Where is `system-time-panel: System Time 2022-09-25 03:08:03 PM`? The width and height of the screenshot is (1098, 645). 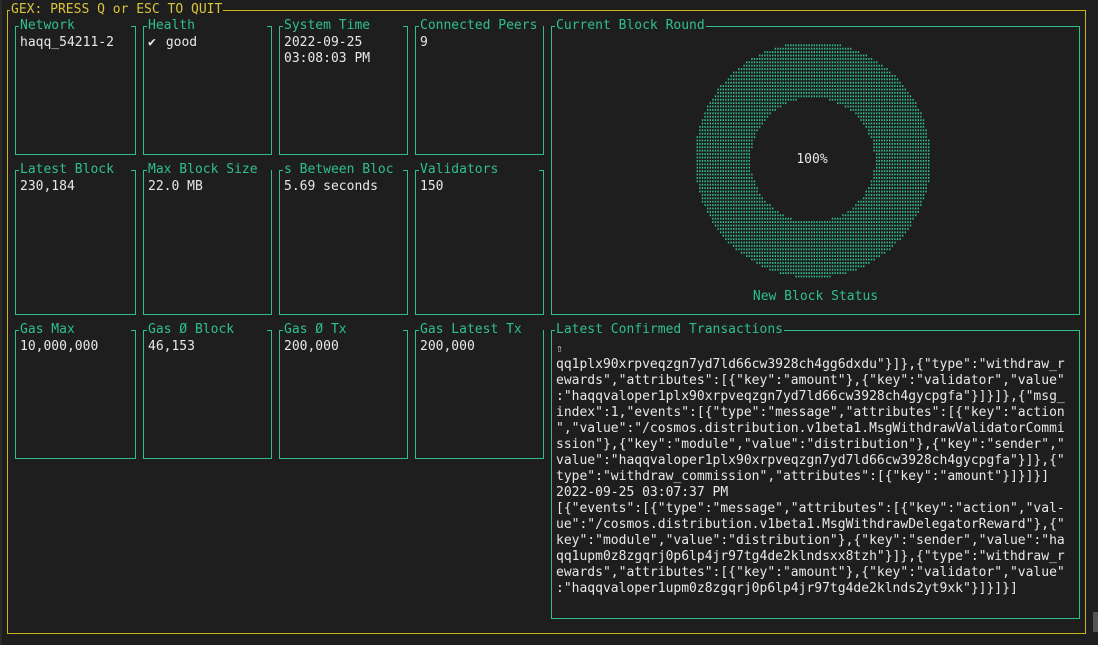 system-time-panel: System Time 2022-09-25 03:08:03 PM is located at coordinates (343, 86).